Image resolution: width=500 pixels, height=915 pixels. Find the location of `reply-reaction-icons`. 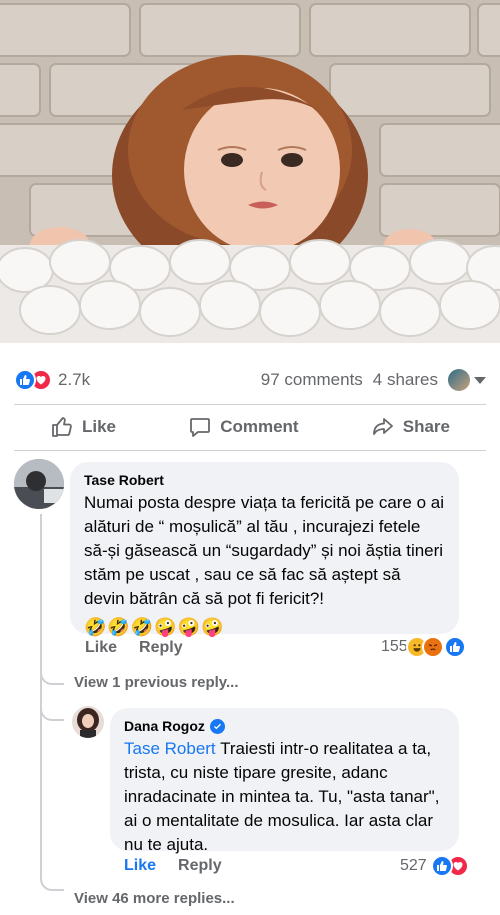

reply-reaction-icons is located at coordinates (449, 866).